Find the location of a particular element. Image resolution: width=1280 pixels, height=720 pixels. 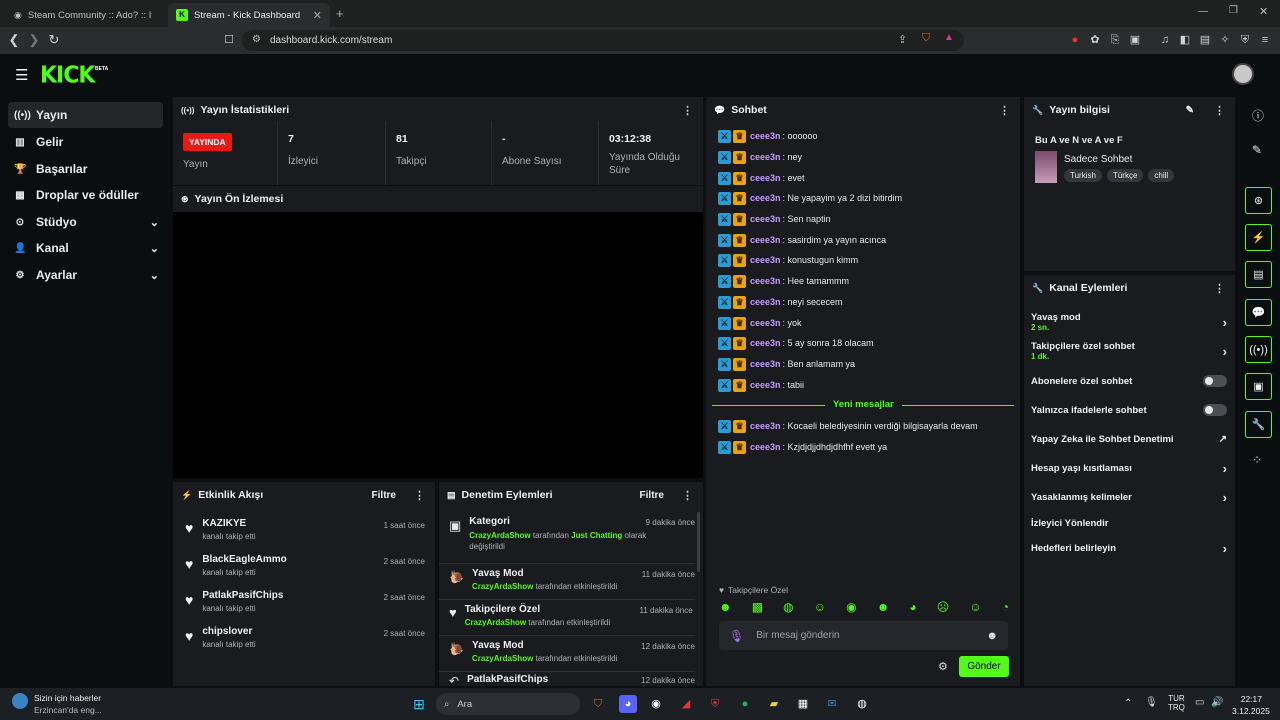

site-info-icon: ⚙ is located at coordinates (256, 39).